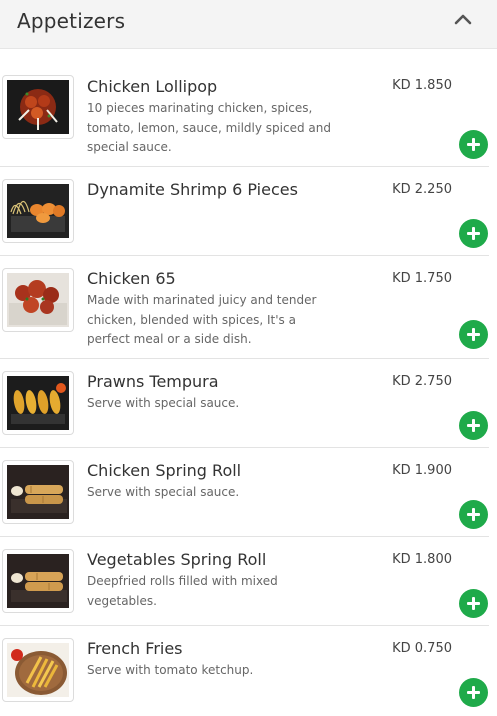  Describe the element at coordinates (131, 278) in the screenshot. I see `item-name: Chicken 65` at that location.